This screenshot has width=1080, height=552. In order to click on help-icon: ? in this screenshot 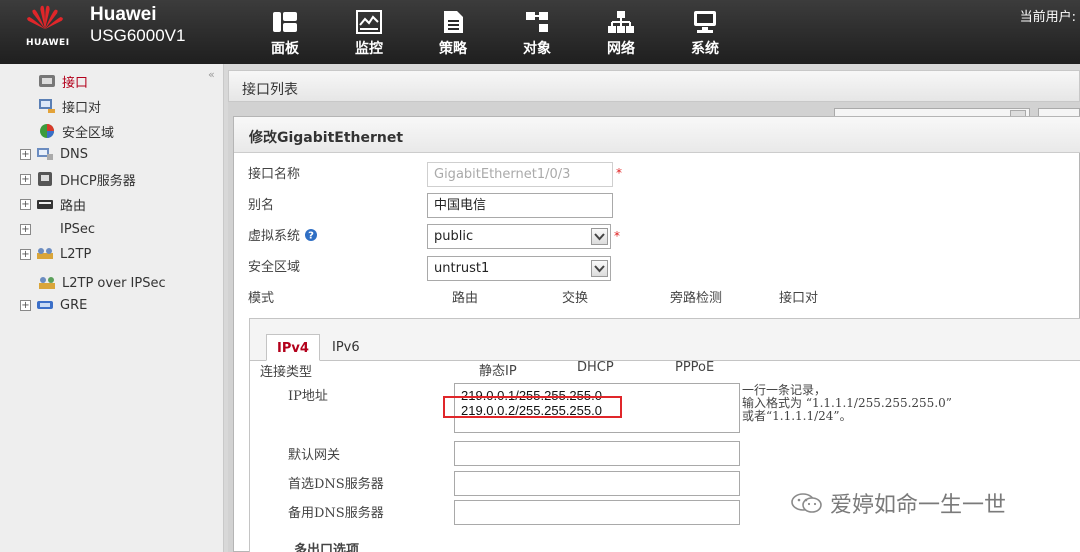, I will do `click(311, 235)`.